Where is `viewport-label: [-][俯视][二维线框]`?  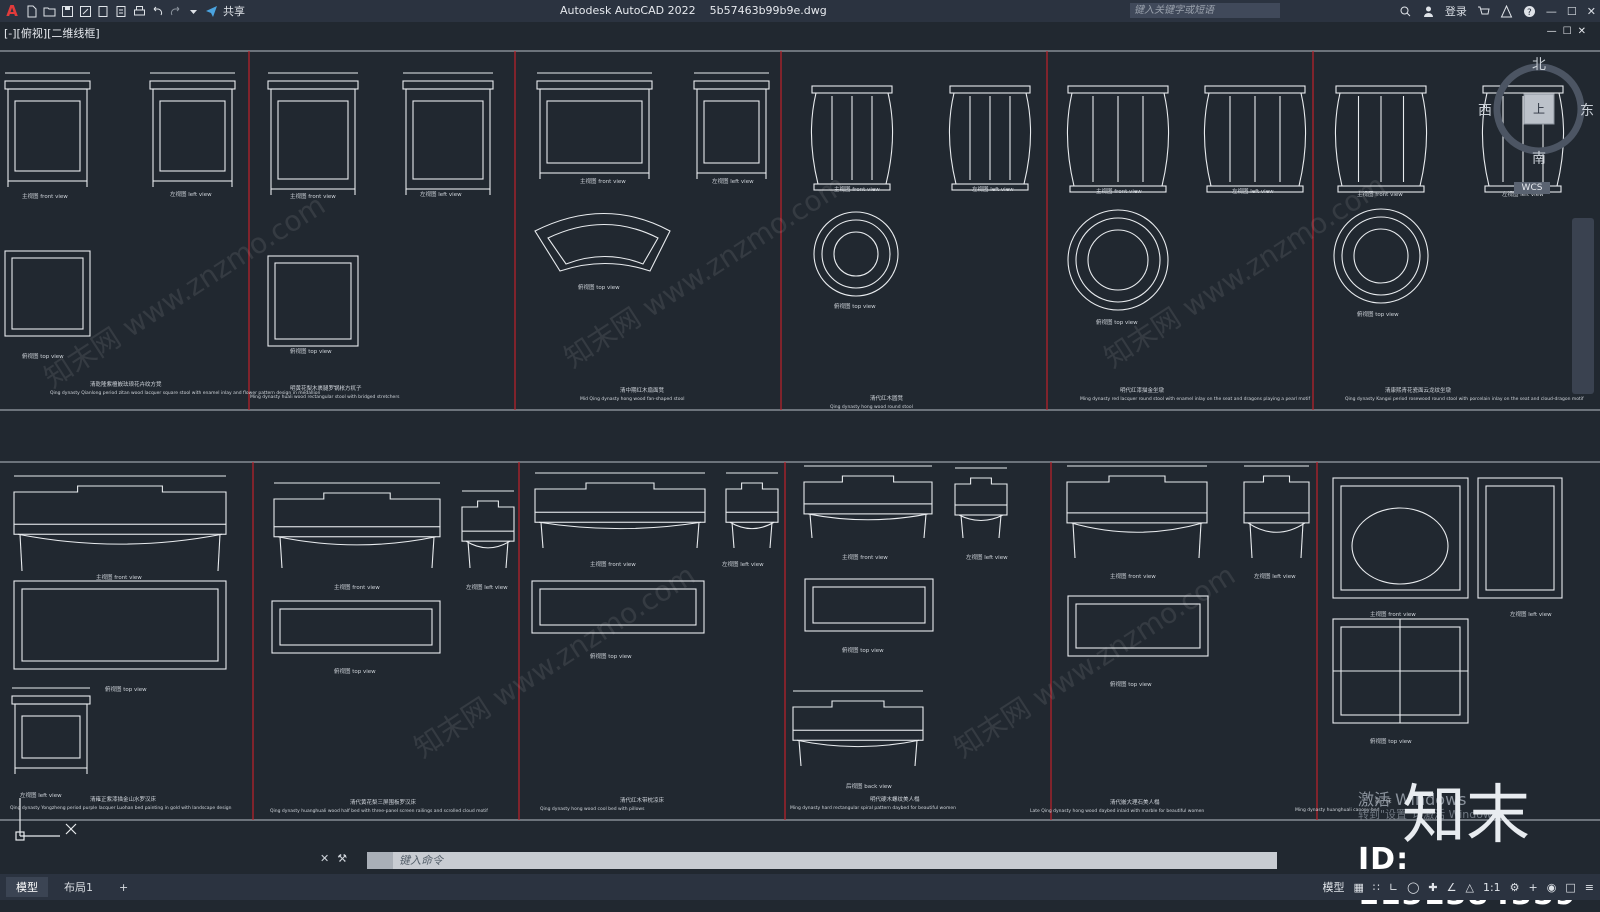
viewport-label: [-][俯视][二维线框] is located at coordinates (52, 33).